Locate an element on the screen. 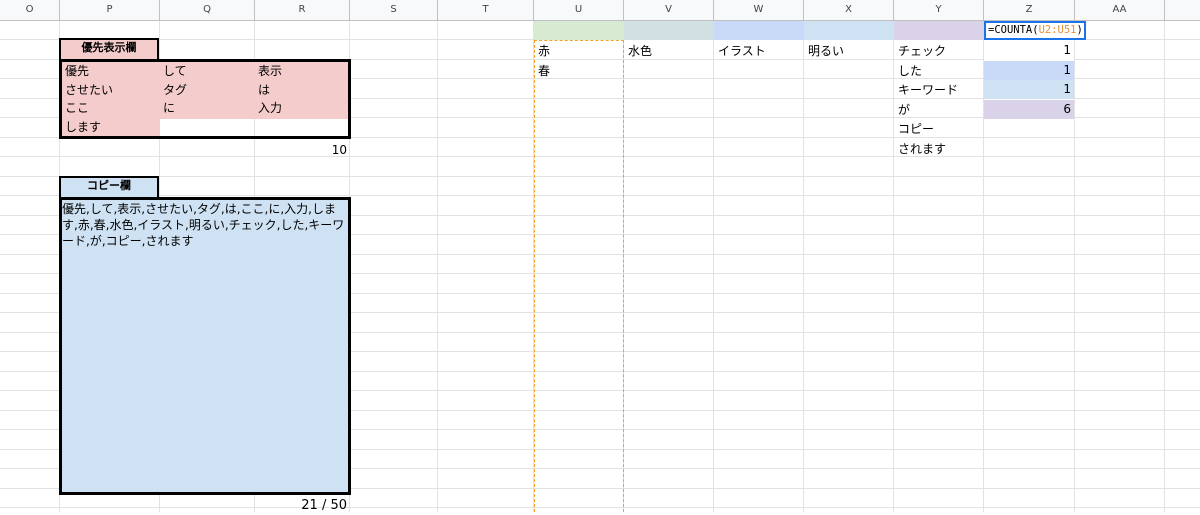 Image resolution: width=1200 pixels, height=515 pixels. tag-cell-y: した is located at coordinates (939, 71).